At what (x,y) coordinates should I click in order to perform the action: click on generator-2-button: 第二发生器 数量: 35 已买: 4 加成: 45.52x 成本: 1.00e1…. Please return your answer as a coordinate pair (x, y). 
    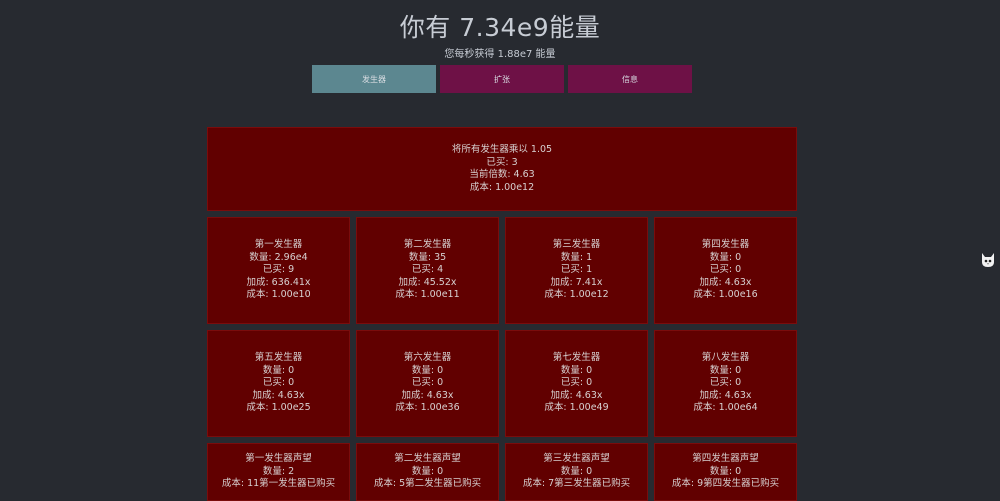
    Looking at the image, I should click on (427, 270).